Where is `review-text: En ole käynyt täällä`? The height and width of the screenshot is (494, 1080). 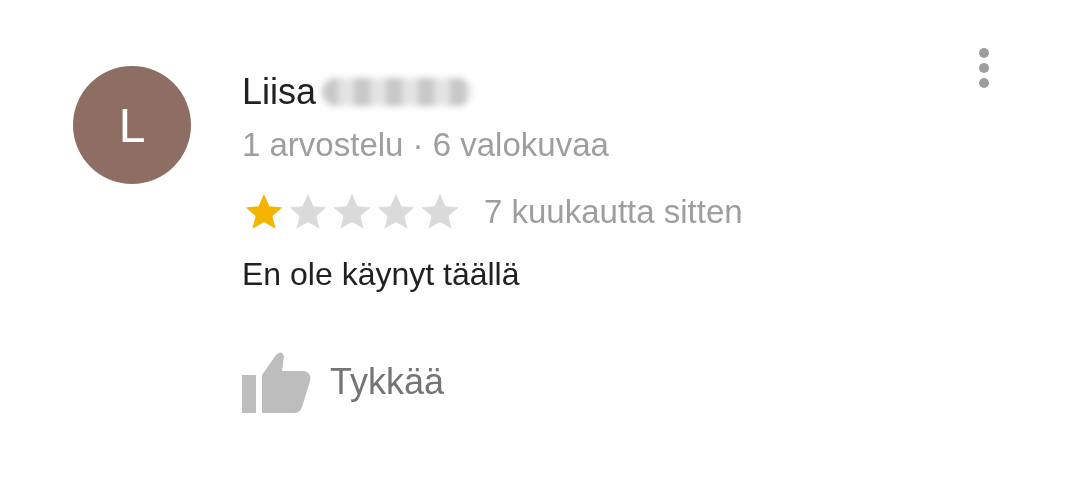 review-text: En ole käynyt täällä is located at coordinates (381, 274).